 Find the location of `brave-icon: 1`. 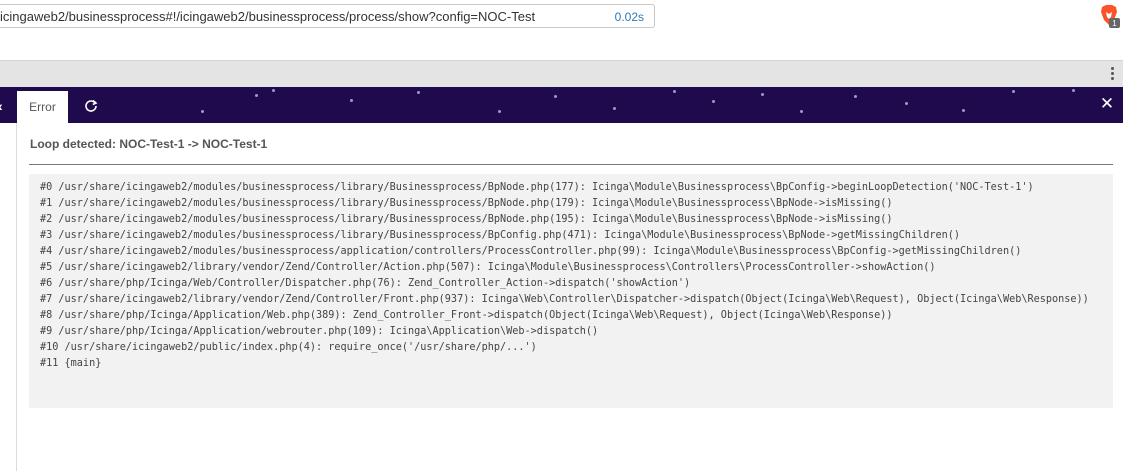

brave-icon: 1 is located at coordinates (1109, 16).